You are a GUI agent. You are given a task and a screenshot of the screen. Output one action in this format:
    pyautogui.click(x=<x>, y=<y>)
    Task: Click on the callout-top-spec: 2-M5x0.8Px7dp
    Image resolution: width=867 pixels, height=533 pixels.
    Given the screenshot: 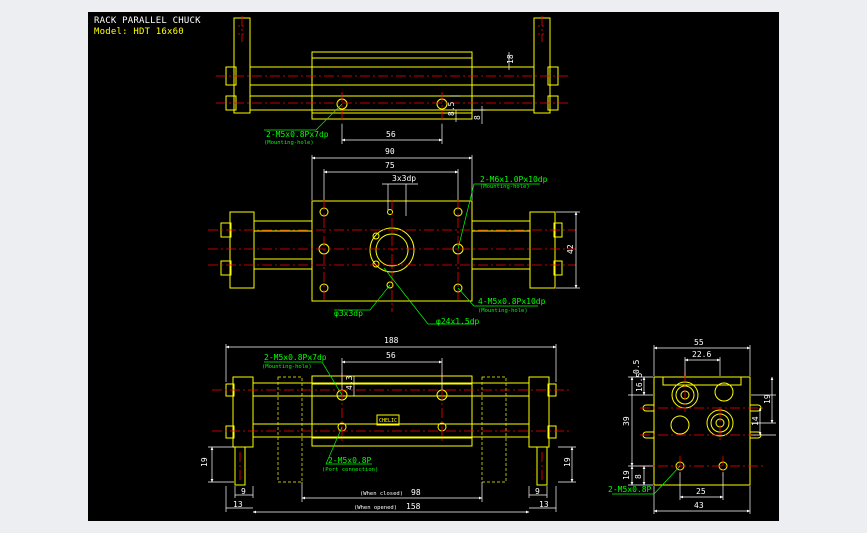 What is the action you would take?
    pyautogui.click(x=297, y=134)
    